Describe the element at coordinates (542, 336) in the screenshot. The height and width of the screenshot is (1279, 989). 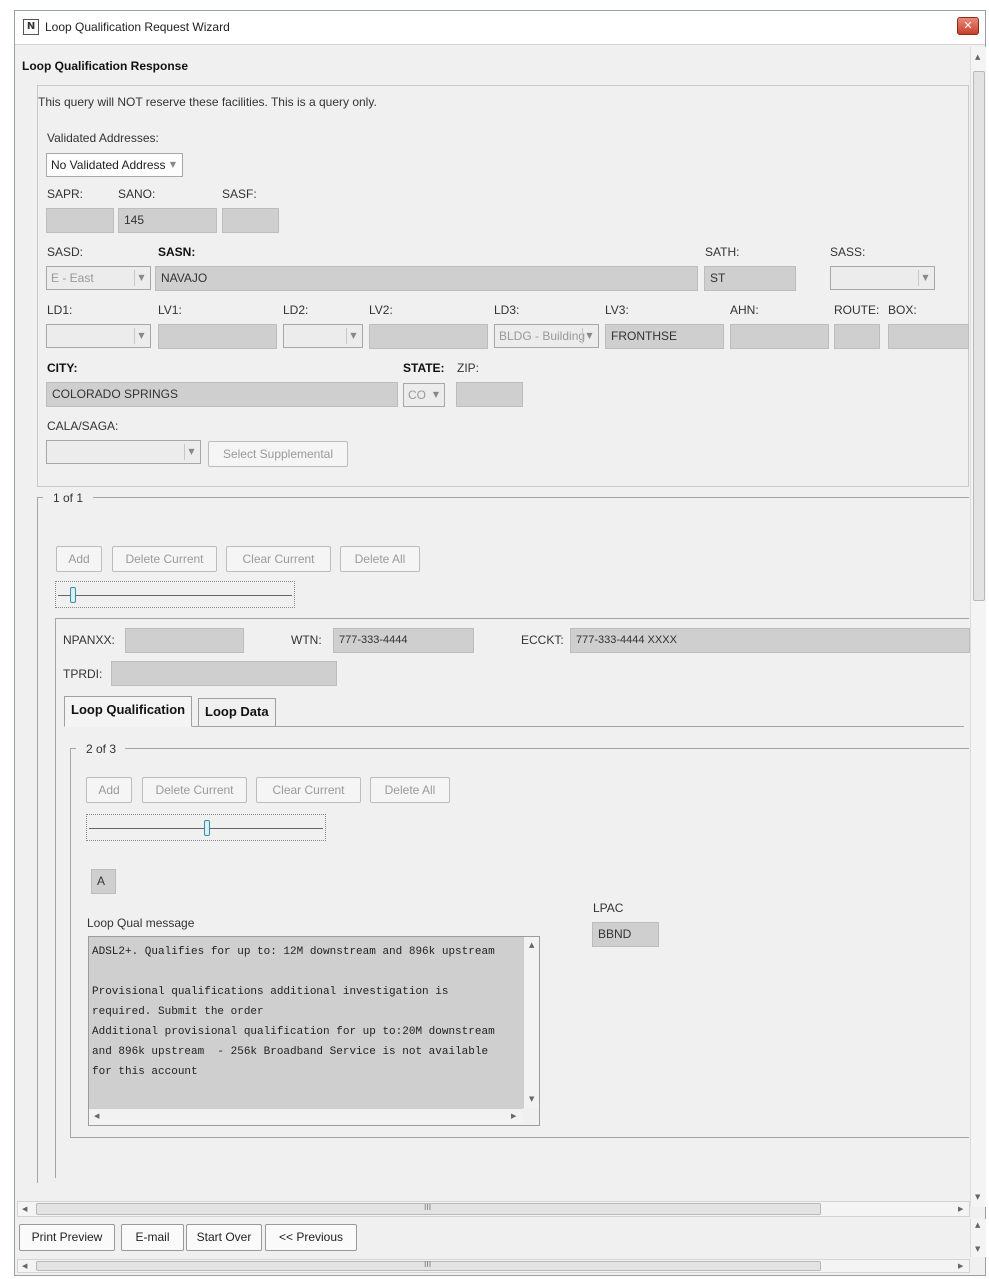
I see `ld3-value: BLDG - Building` at that location.